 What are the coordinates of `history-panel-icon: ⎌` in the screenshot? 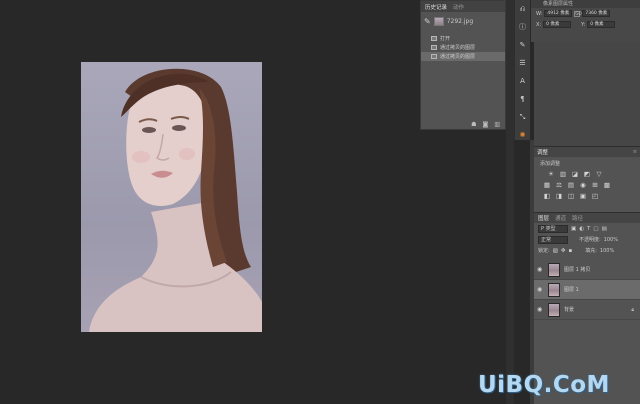 It's located at (522, 9).